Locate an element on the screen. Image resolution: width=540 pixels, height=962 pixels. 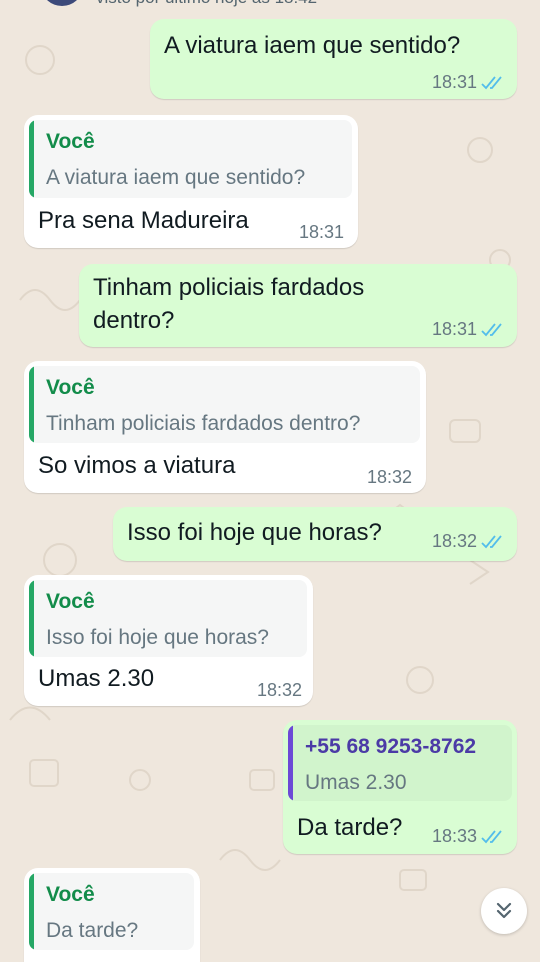
message-bubble-outgoing: A viatura iaem que sentido? 18:31 is located at coordinates (333, 59).